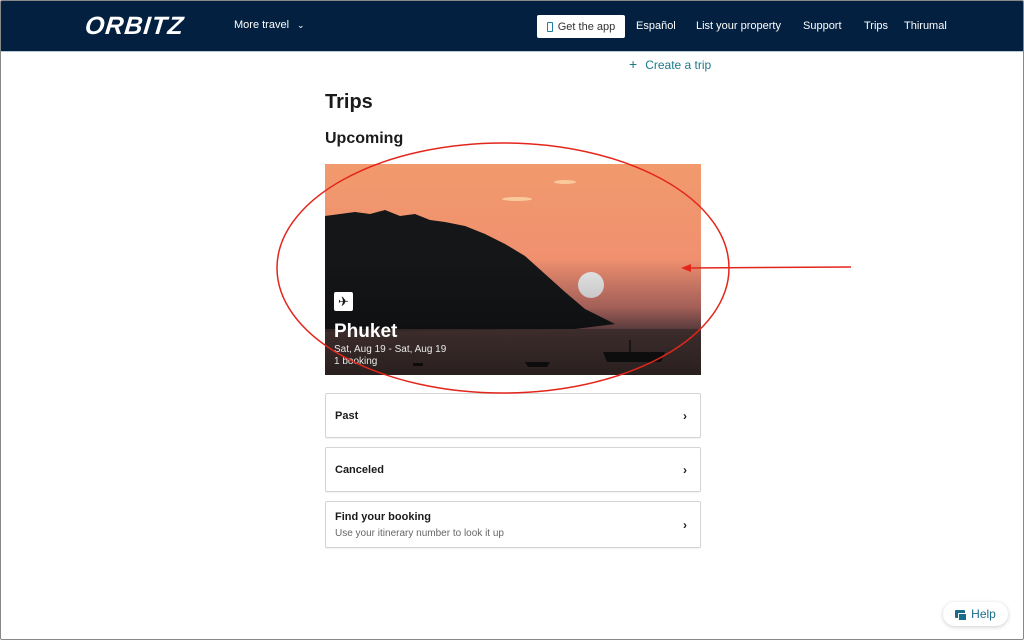 This screenshot has height=640, width=1024. What do you see at coordinates (633, 64) in the screenshot?
I see `plus-icon: +` at bounding box center [633, 64].